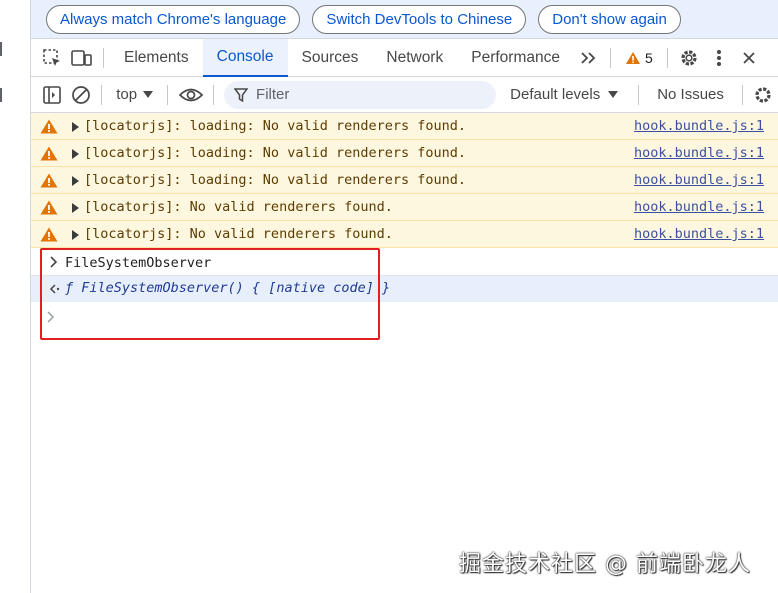 This screenshot has height=593, width=778. What do you see at coordinates (690, 94) in the screenshot?
I see `issues-button: No Issues` at bounding box center [690, 94].